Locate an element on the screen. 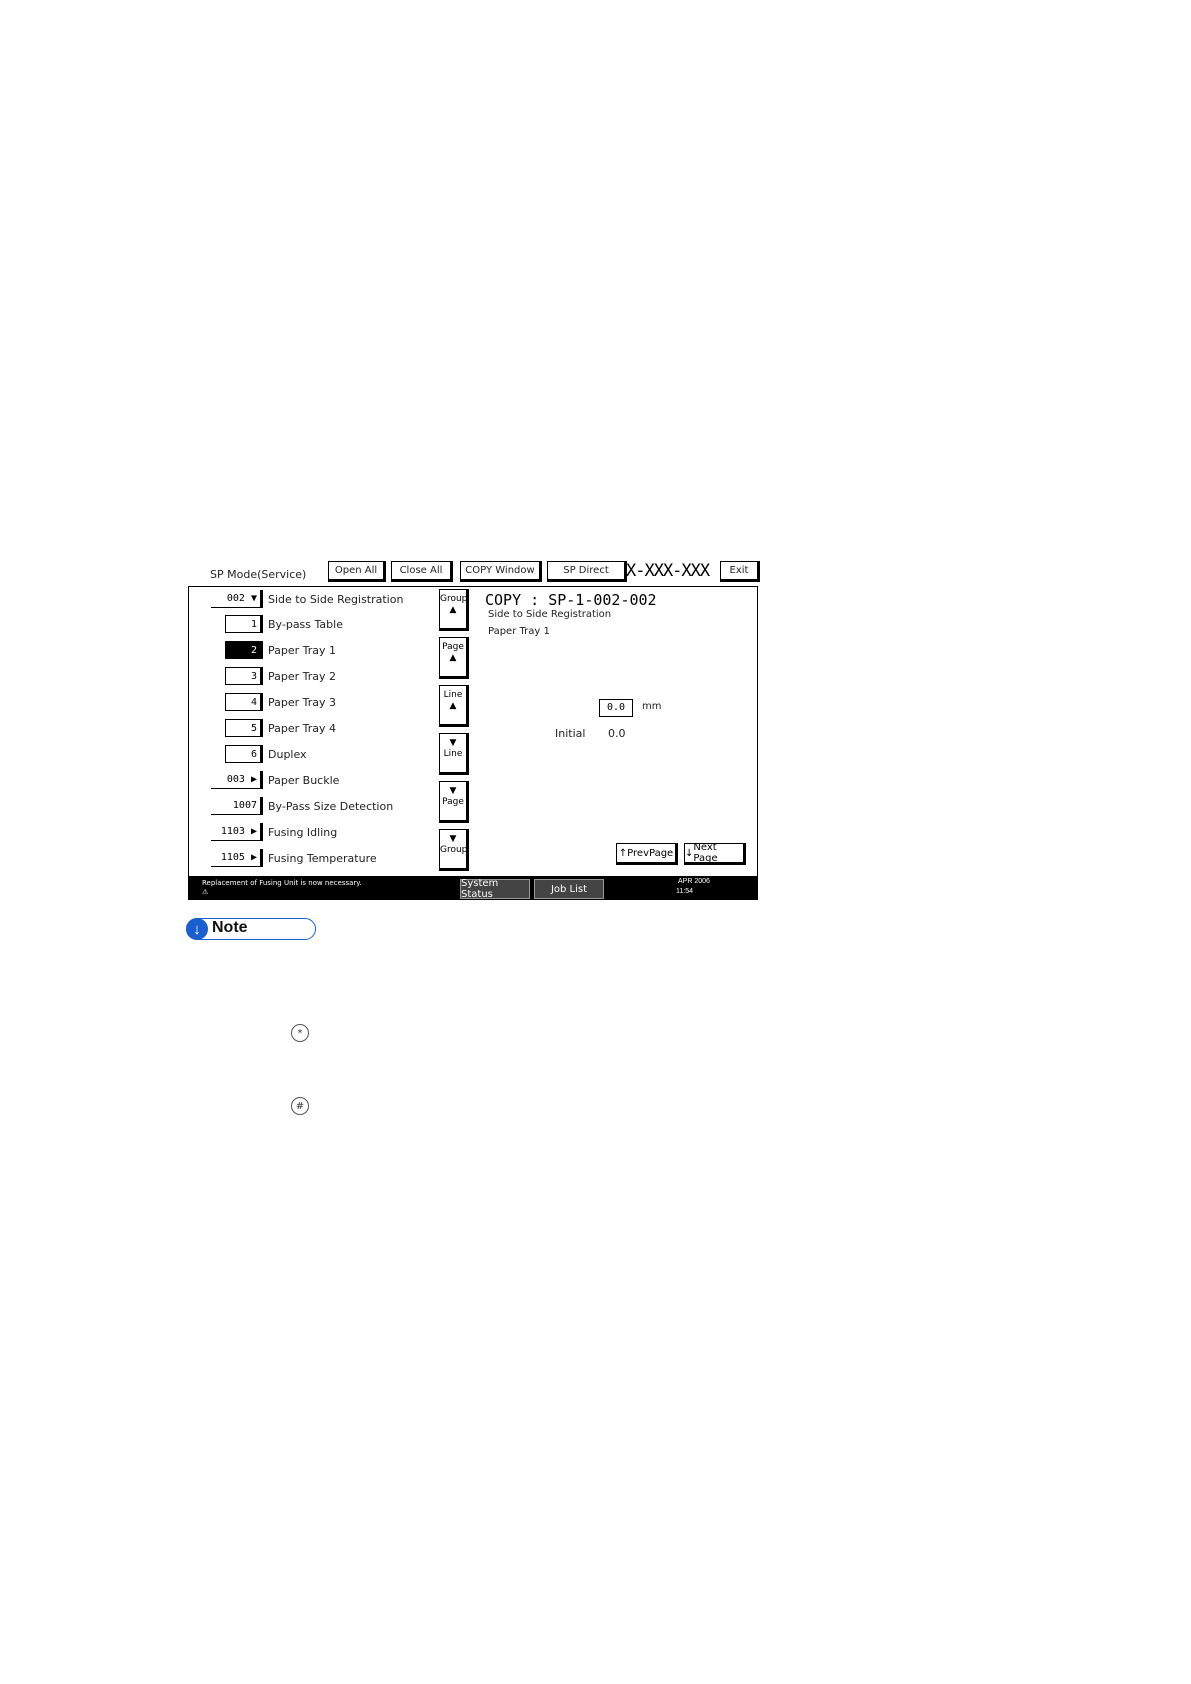  line-down-label: Line is located at coordinates (453, 754).